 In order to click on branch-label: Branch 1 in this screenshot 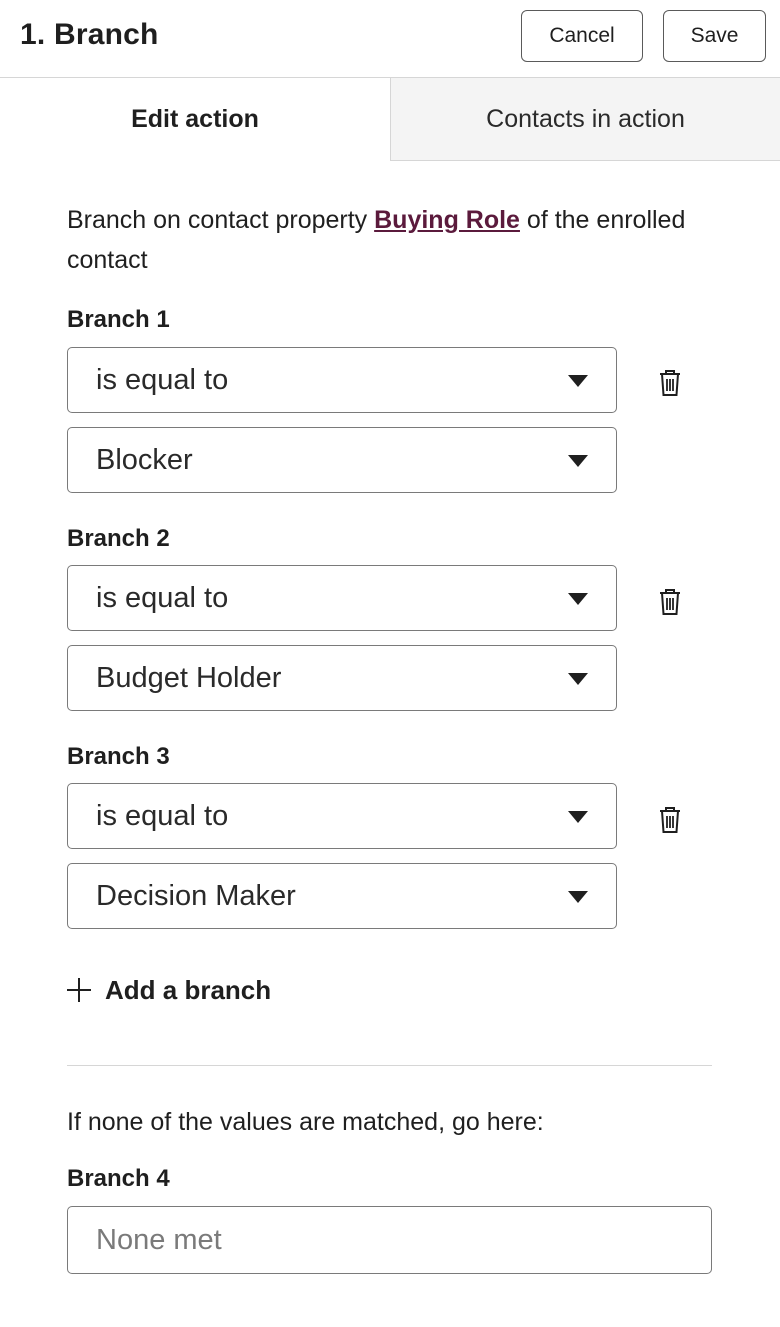, I will do `click(118, 319)`.